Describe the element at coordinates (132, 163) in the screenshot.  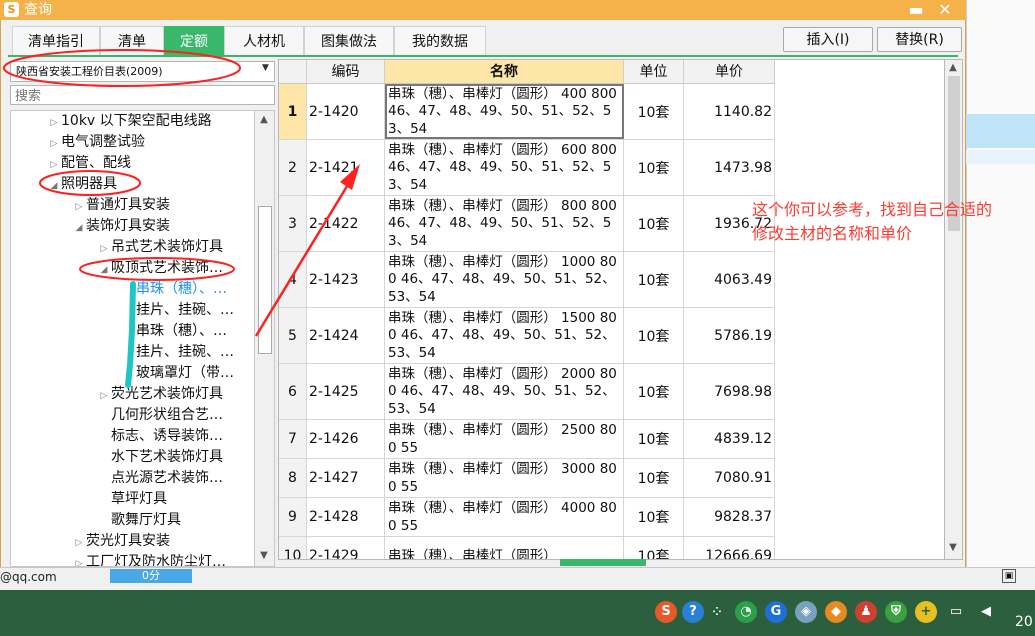
I see `tree-node: ▷ 配管、配线` at that location.